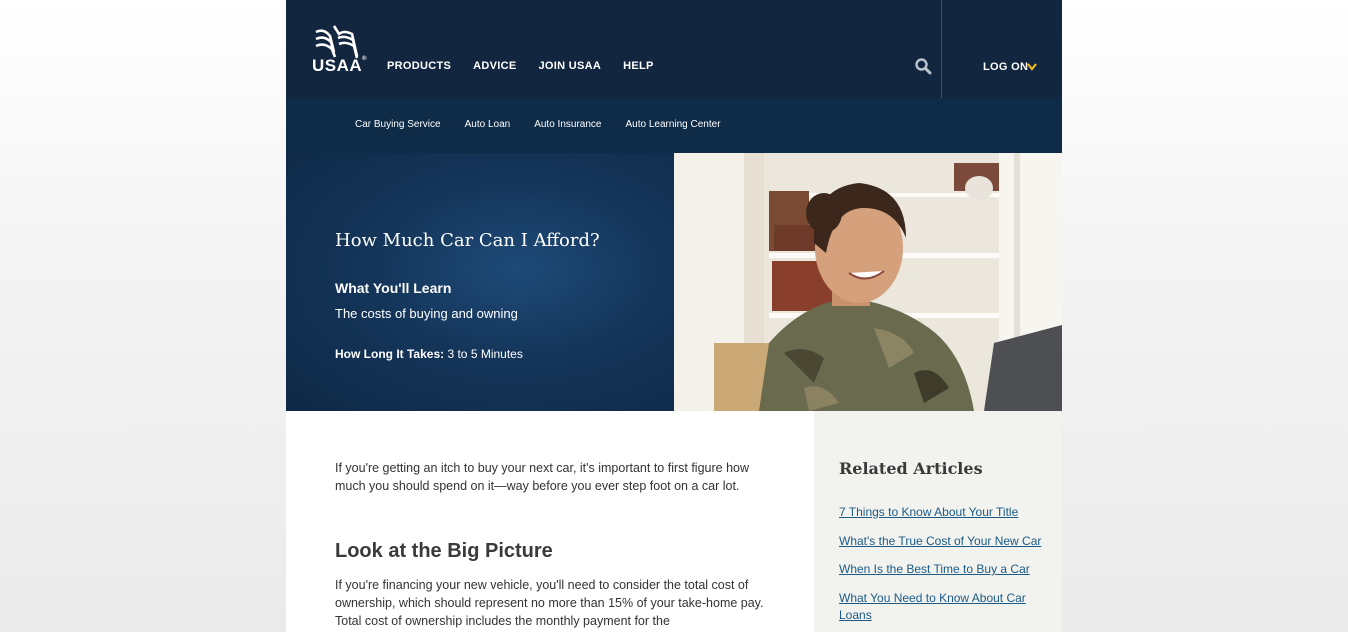 The height and width of the screenshot is (632, 1348). I want to click on related-link: What's the True Cost of Your New Car, so click(941, 542).